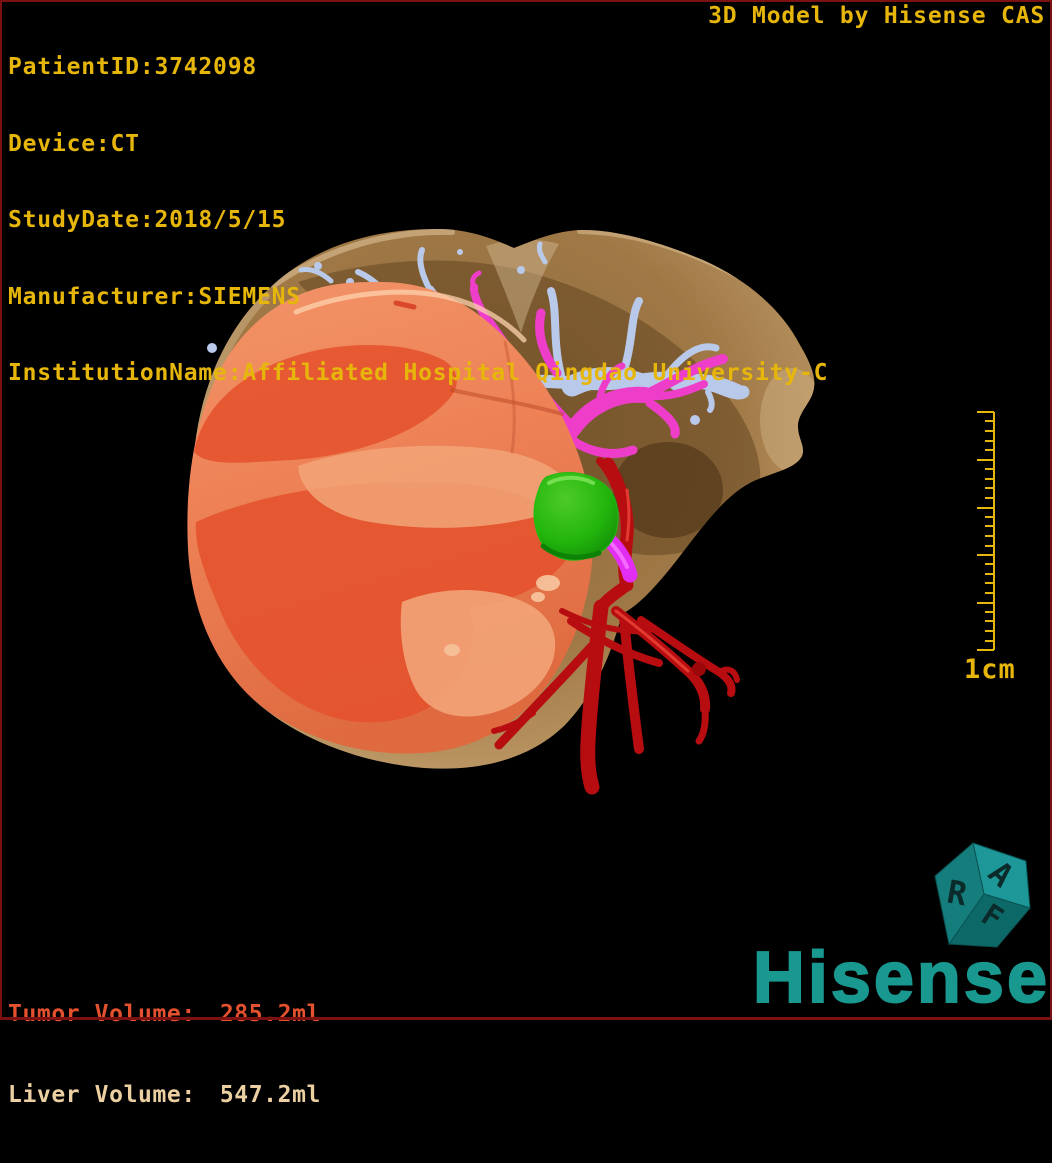  Describe the element at coordinates (876, 16) in the screenshot. I see `watermark: 3D Model by Hisense CAS` at that location.